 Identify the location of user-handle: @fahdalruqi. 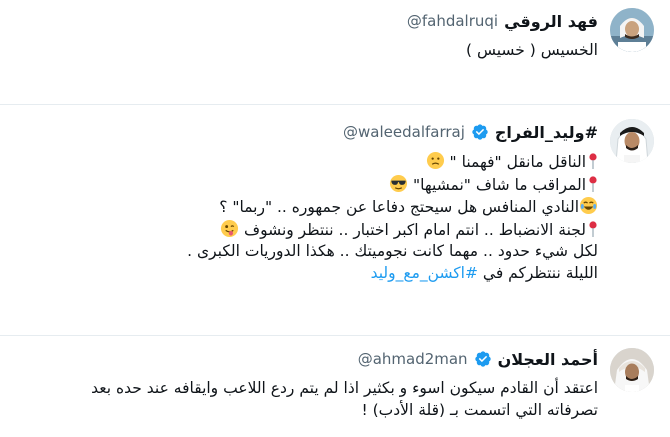
(452, 21).